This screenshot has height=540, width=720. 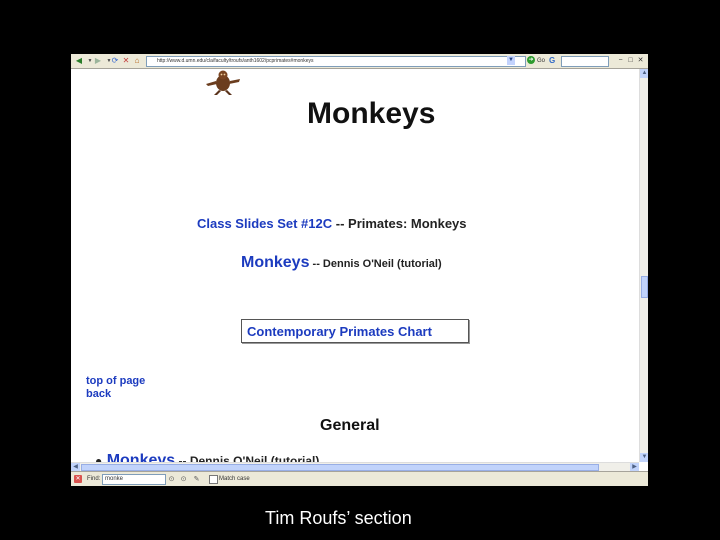 What do you see at coordinates (643, 265) in the screenshot?
I see `vertical-scrollbar: ▲ ▼` at bounding box center [643, 265].